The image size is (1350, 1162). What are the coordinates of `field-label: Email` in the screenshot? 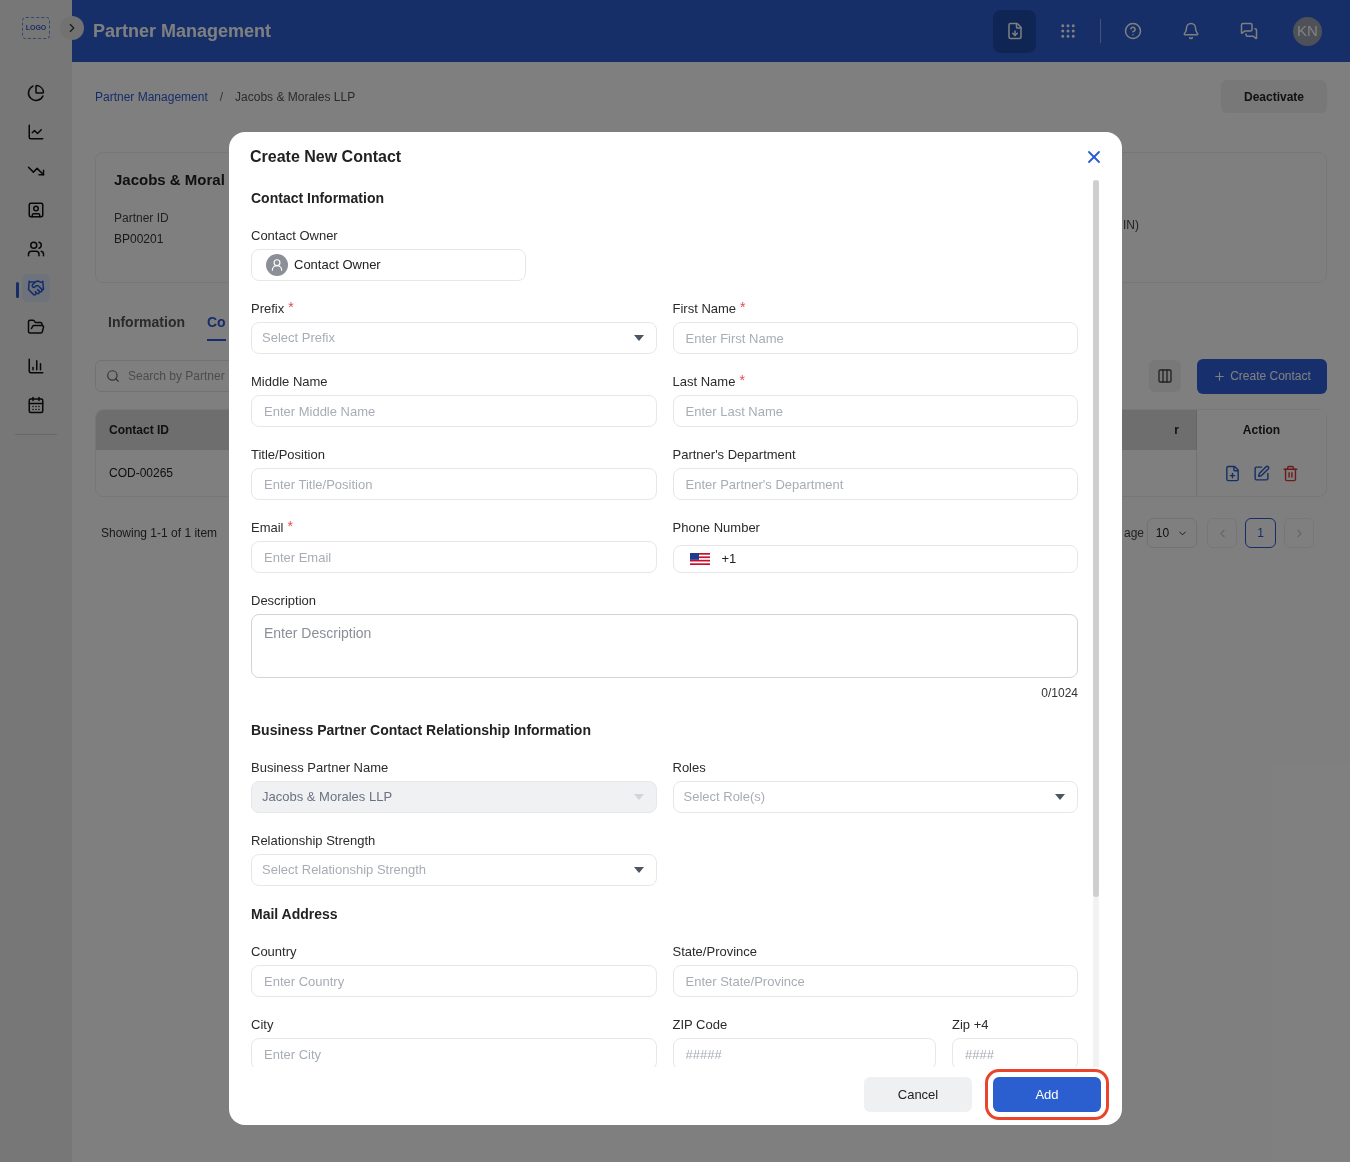 It's located at (267, 528).